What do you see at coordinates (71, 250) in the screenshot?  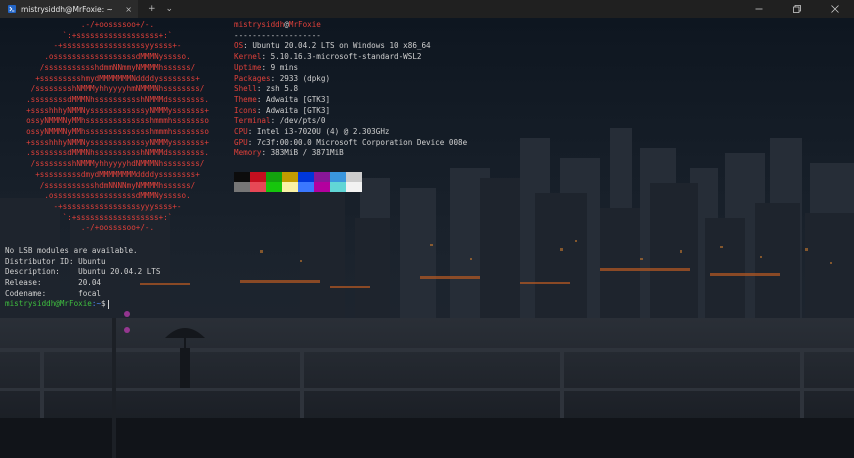 I see `lsb-message: No LSB modules are available.` at bounding box center [71, 250].